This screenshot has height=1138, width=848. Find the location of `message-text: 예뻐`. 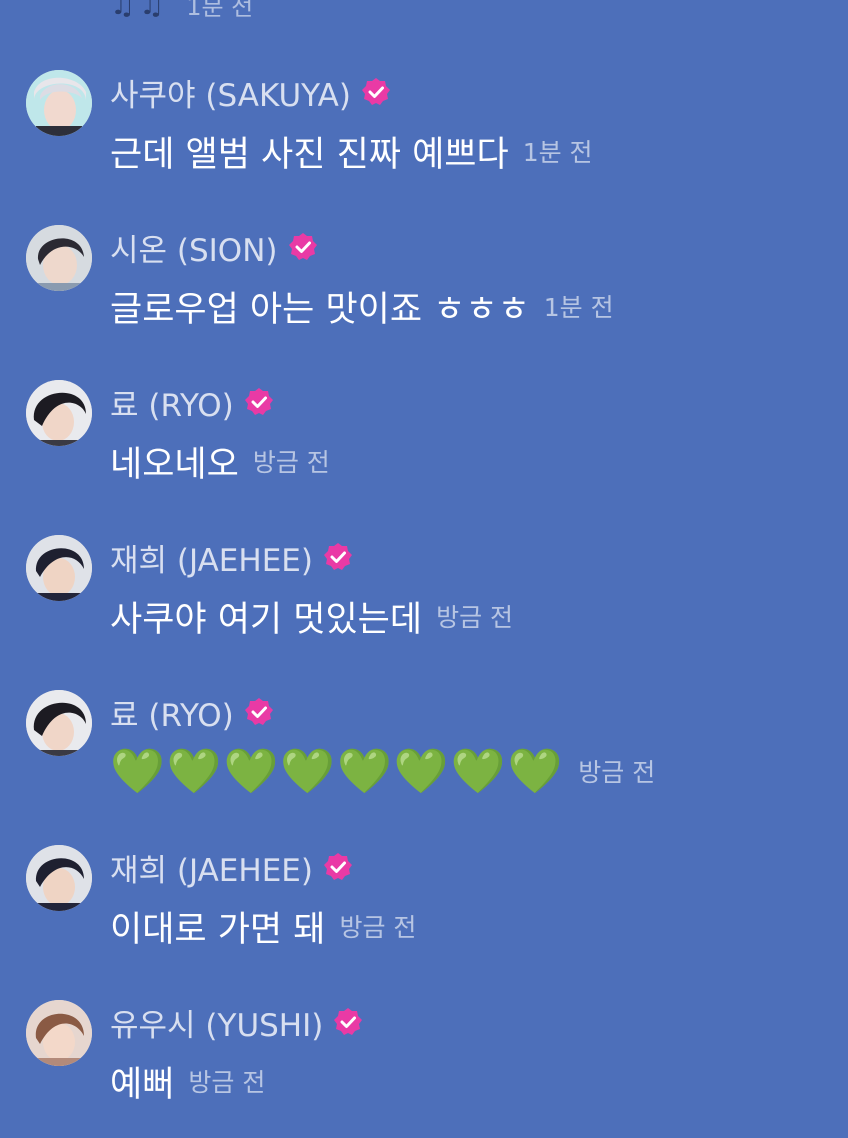

message-text: 예뻐 is located at coordinates (142, 1084).